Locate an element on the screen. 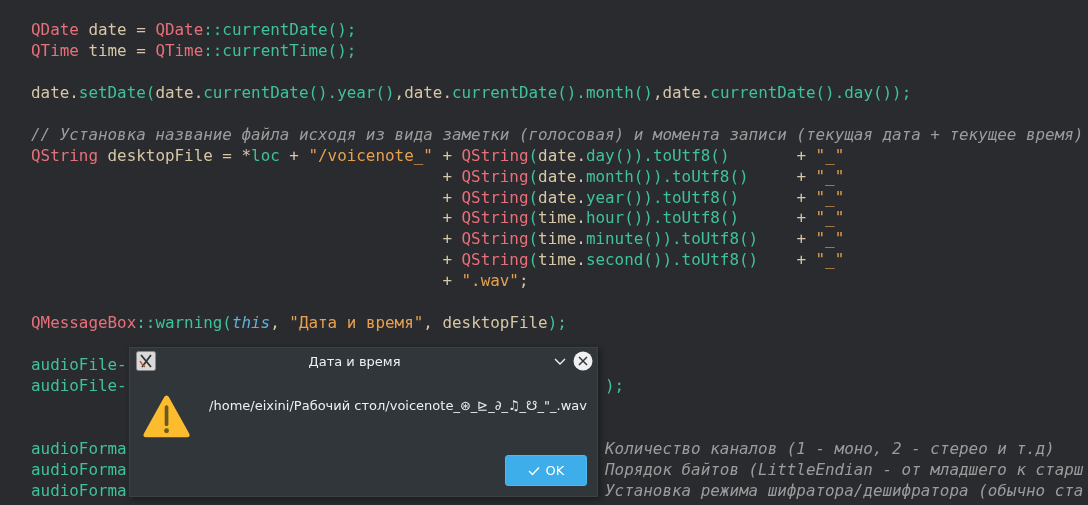 The width and height of the screenshot is (1088, 505). code-call: hour()).toUtf8() is located at coordinates (662, 218).